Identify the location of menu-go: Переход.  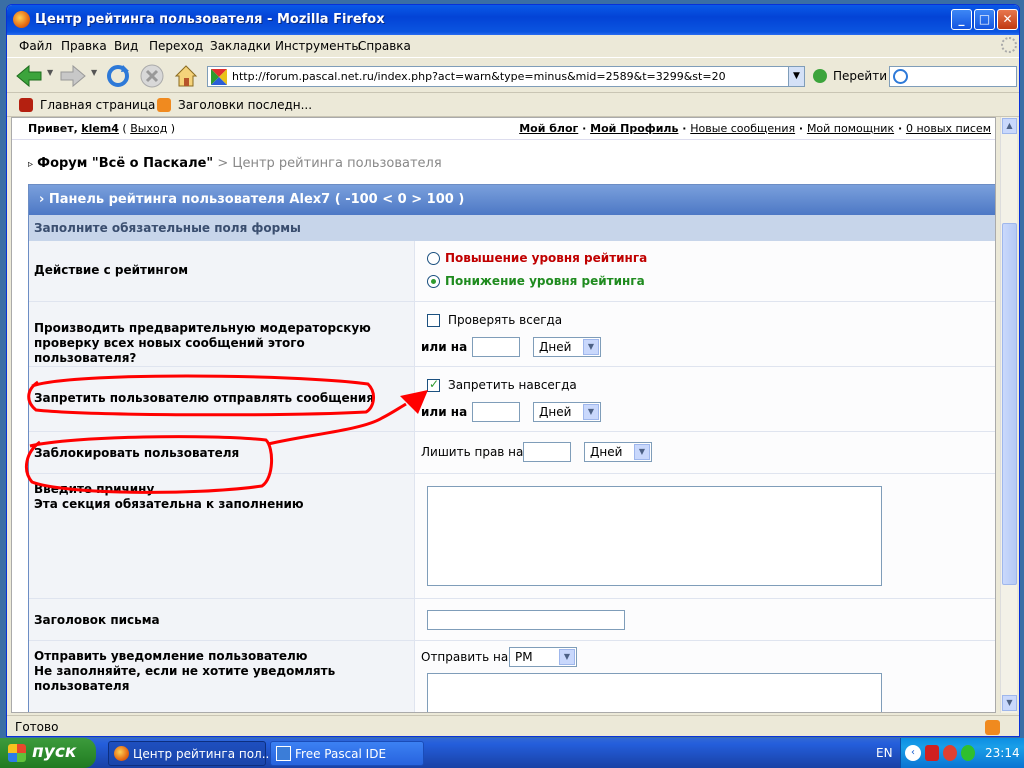
(176, 46).